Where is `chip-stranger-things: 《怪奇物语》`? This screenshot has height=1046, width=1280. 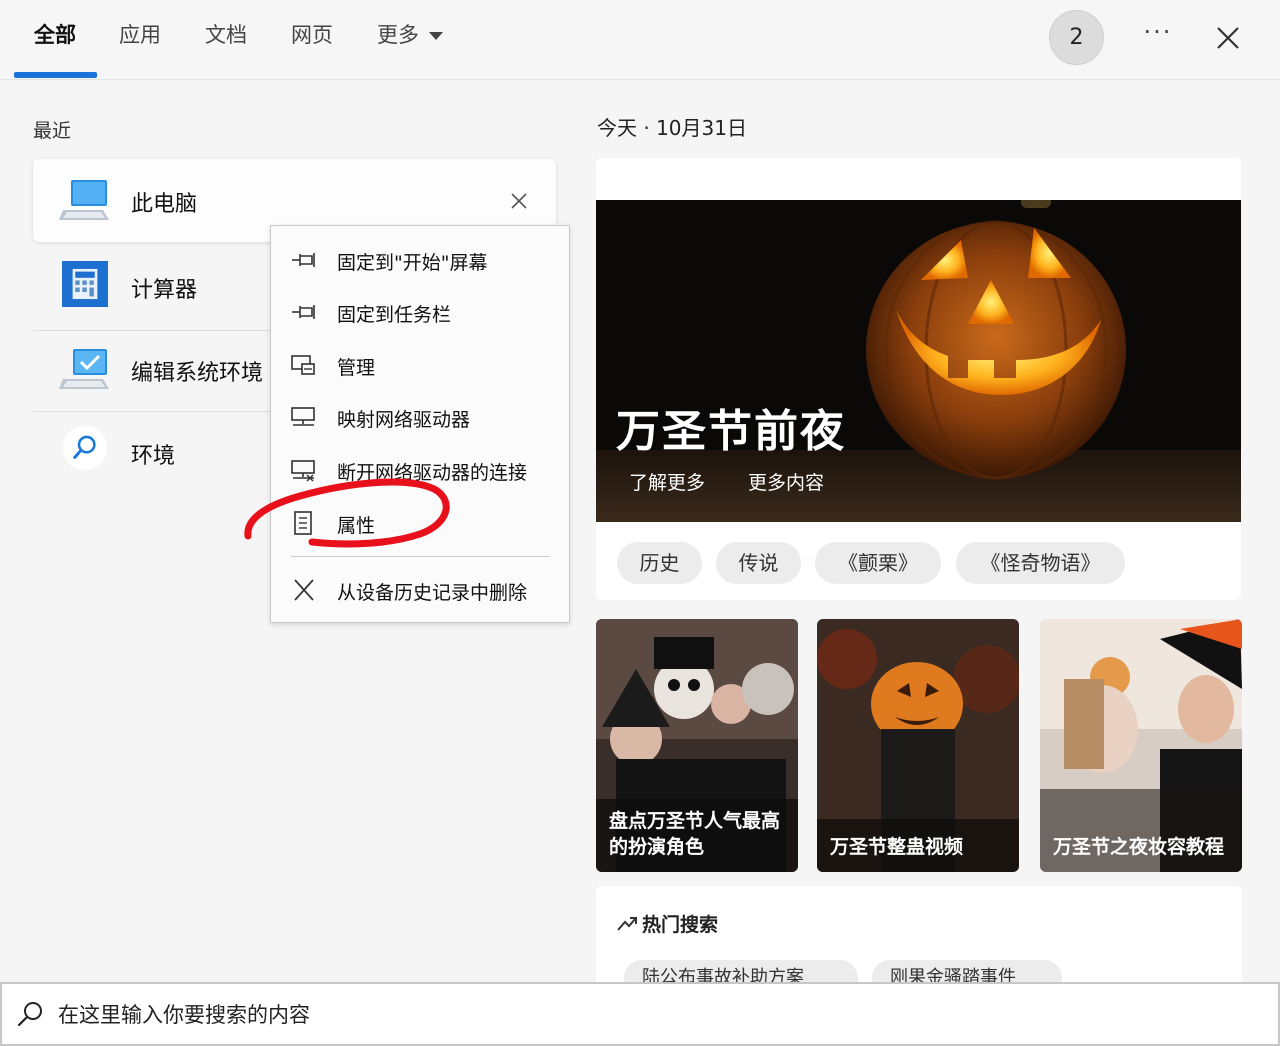
chip-stranger-things: 《怪奇物语》 is located at coordinates (1040, 563).